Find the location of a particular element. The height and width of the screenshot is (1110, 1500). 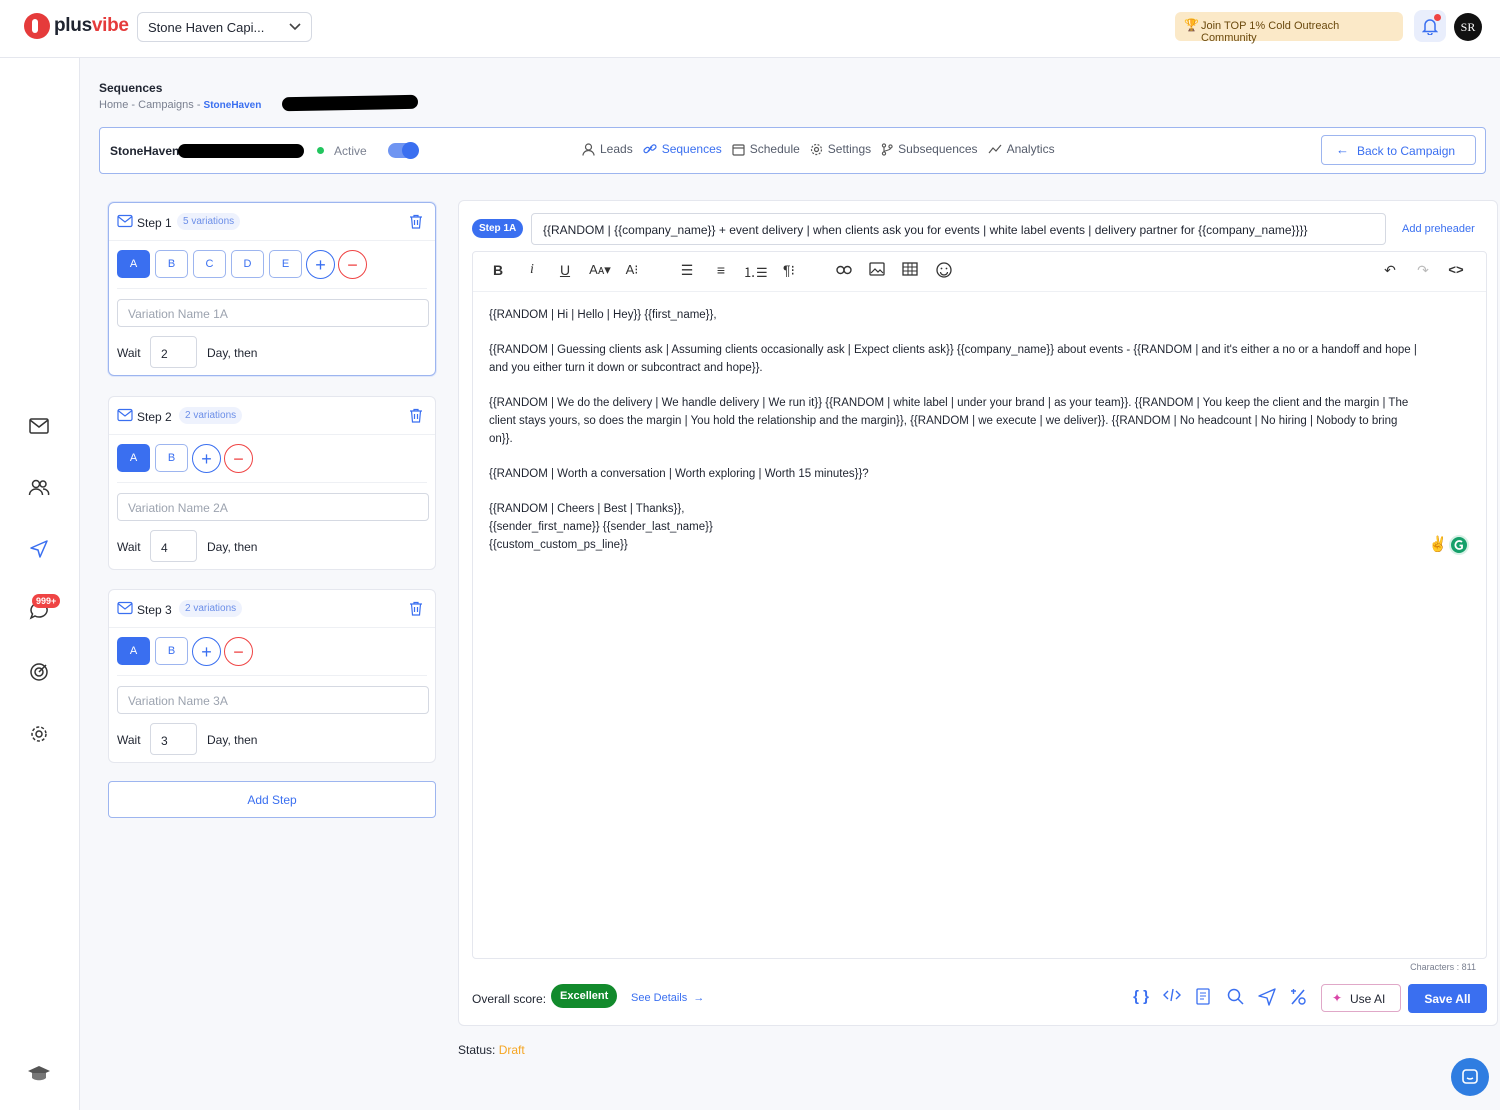

breadcrumb-campaigns: Campaigns is located at coordinates (166, 105).